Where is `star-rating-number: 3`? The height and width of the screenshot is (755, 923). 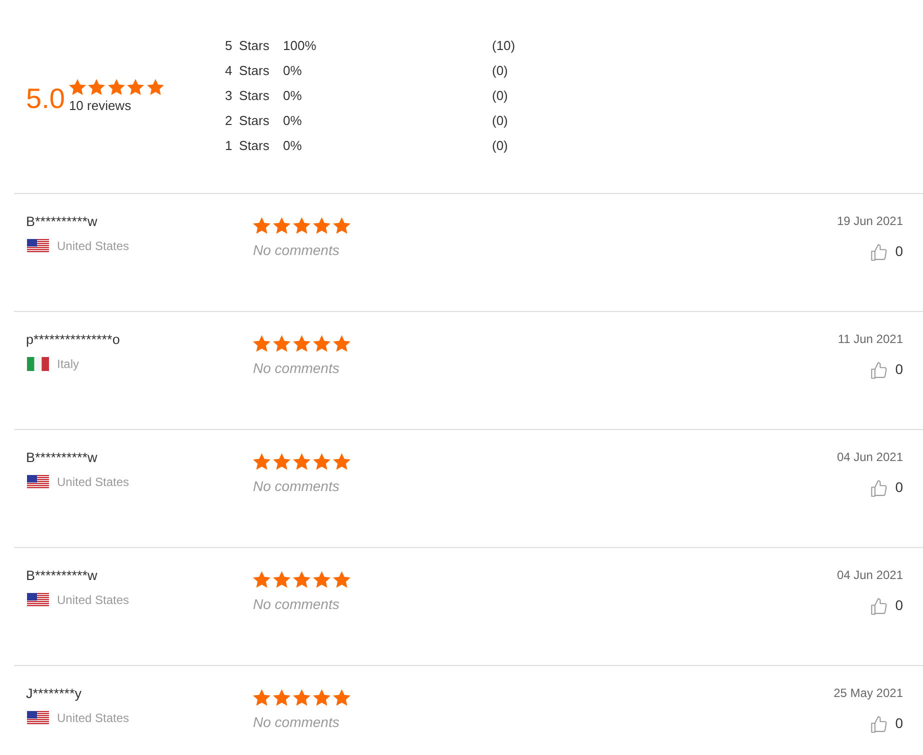
star-rating-number: 3 is located at coordinates (228, 95).